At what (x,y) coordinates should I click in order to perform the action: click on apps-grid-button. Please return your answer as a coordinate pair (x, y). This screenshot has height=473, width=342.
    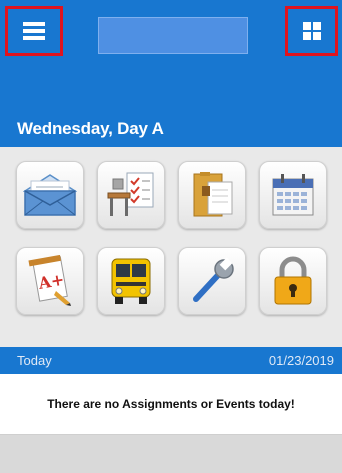
    Looking at the image, I should click on (311, 31).